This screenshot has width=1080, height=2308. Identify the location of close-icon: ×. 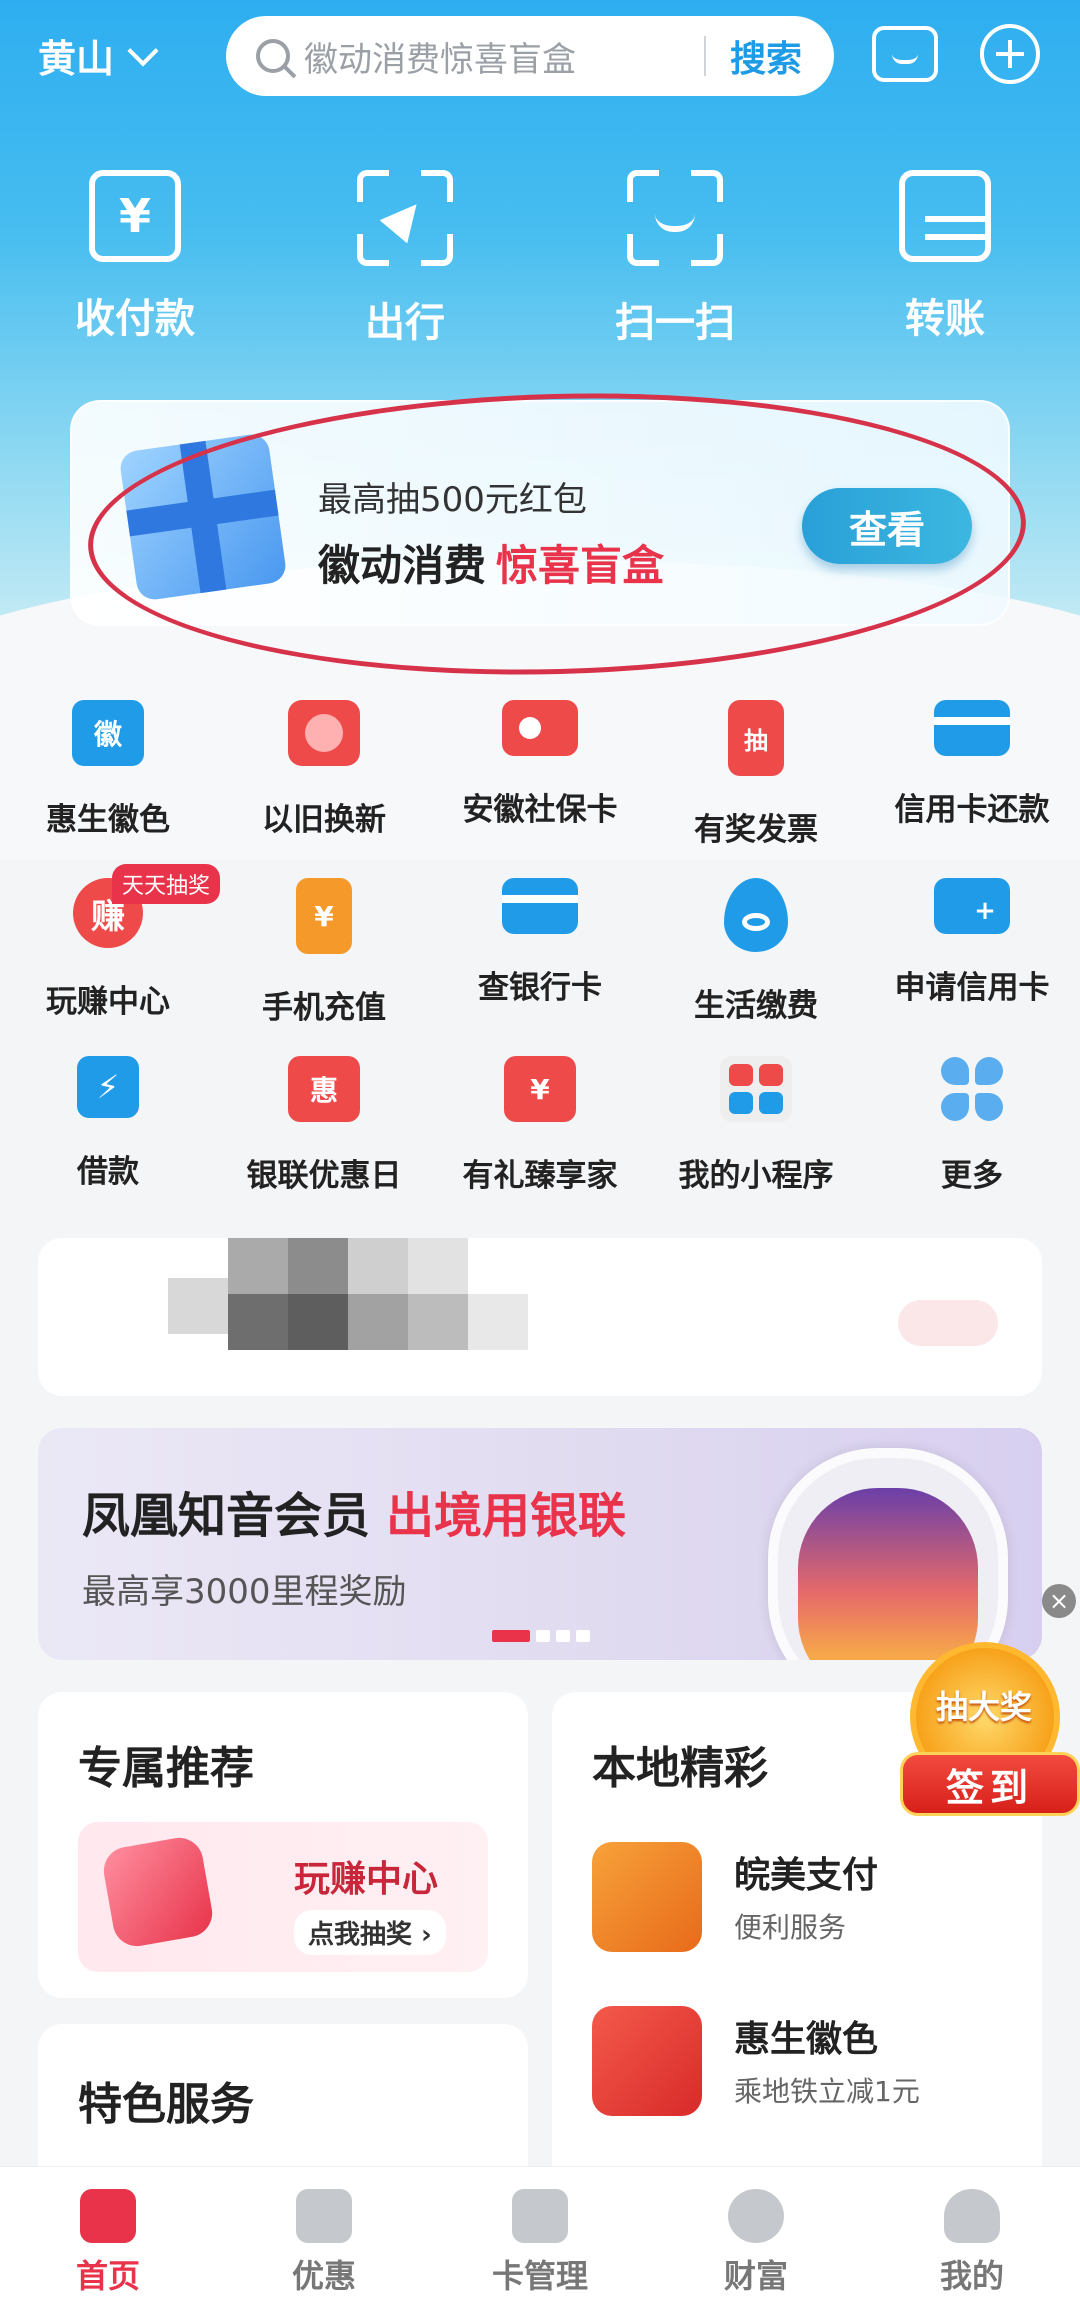
(1059, 1601).